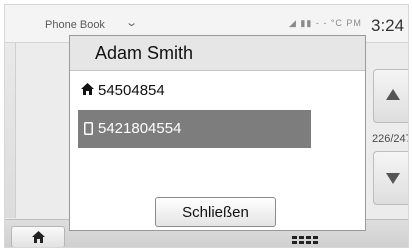 This screenshot has width=413, height=250. Describe the element at coordinates (193, 91) in the screenshot. I see `home-number-row: 54504854` at that location.